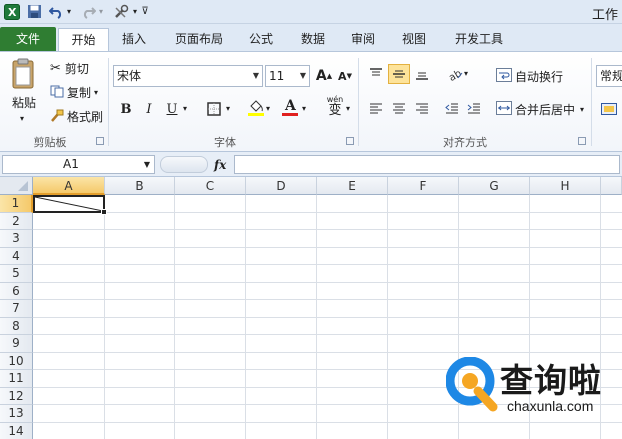 This screenshot has width=622, height=439. Describe the element at coordinates (455, 74) in the screenshot. I see `orientation-icon: ab` at that location.